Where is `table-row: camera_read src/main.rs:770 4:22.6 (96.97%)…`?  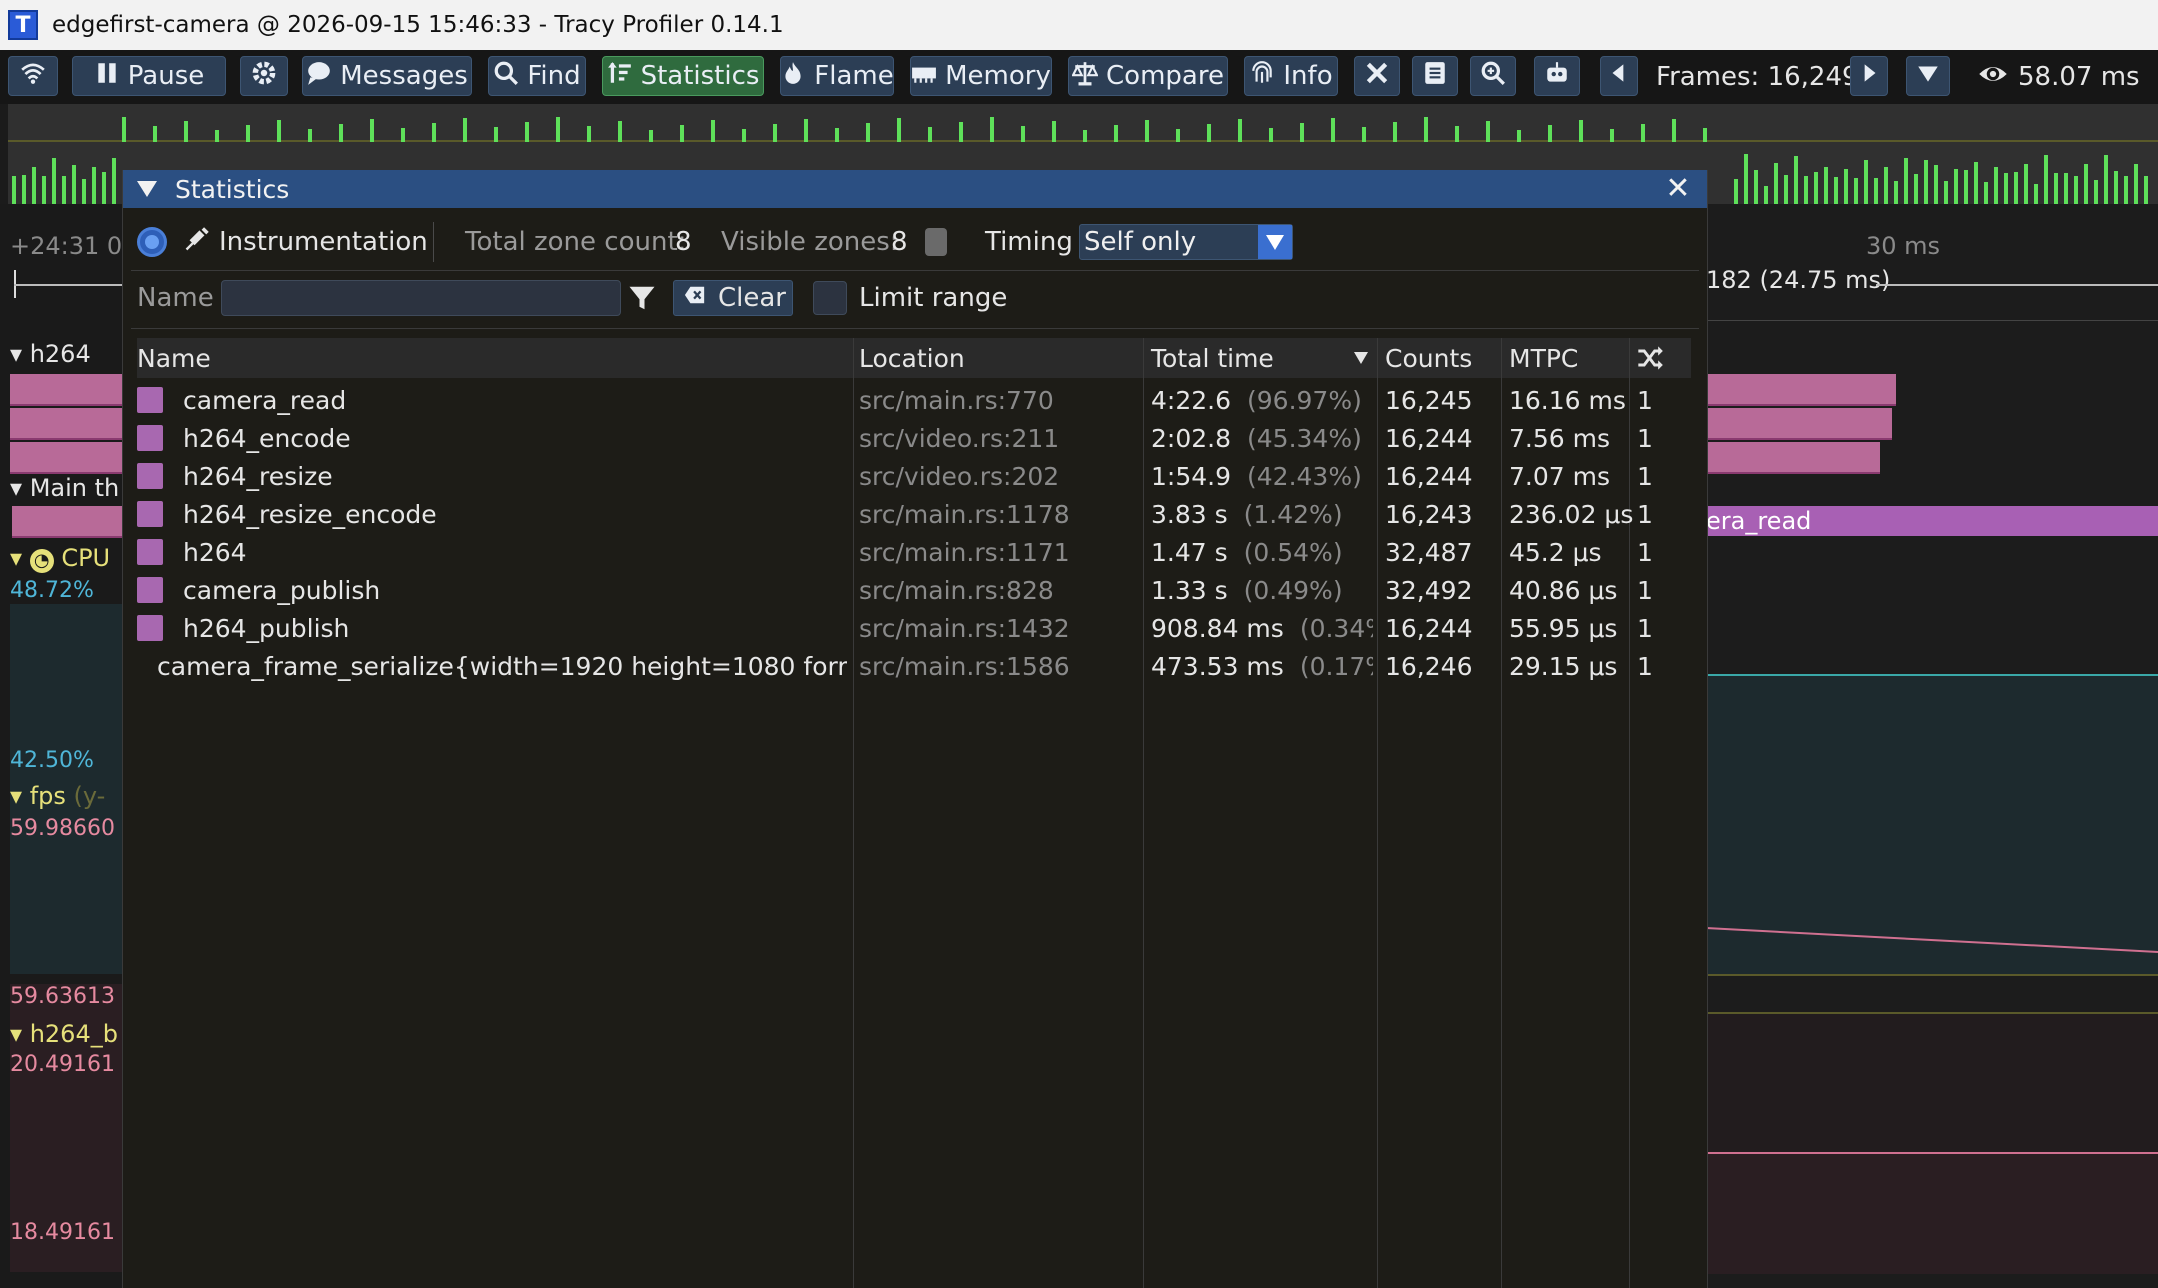 table-row: camera_read src/main.rs:770 4:22.6 (96.97%)… is located at coordinates (914, 400).